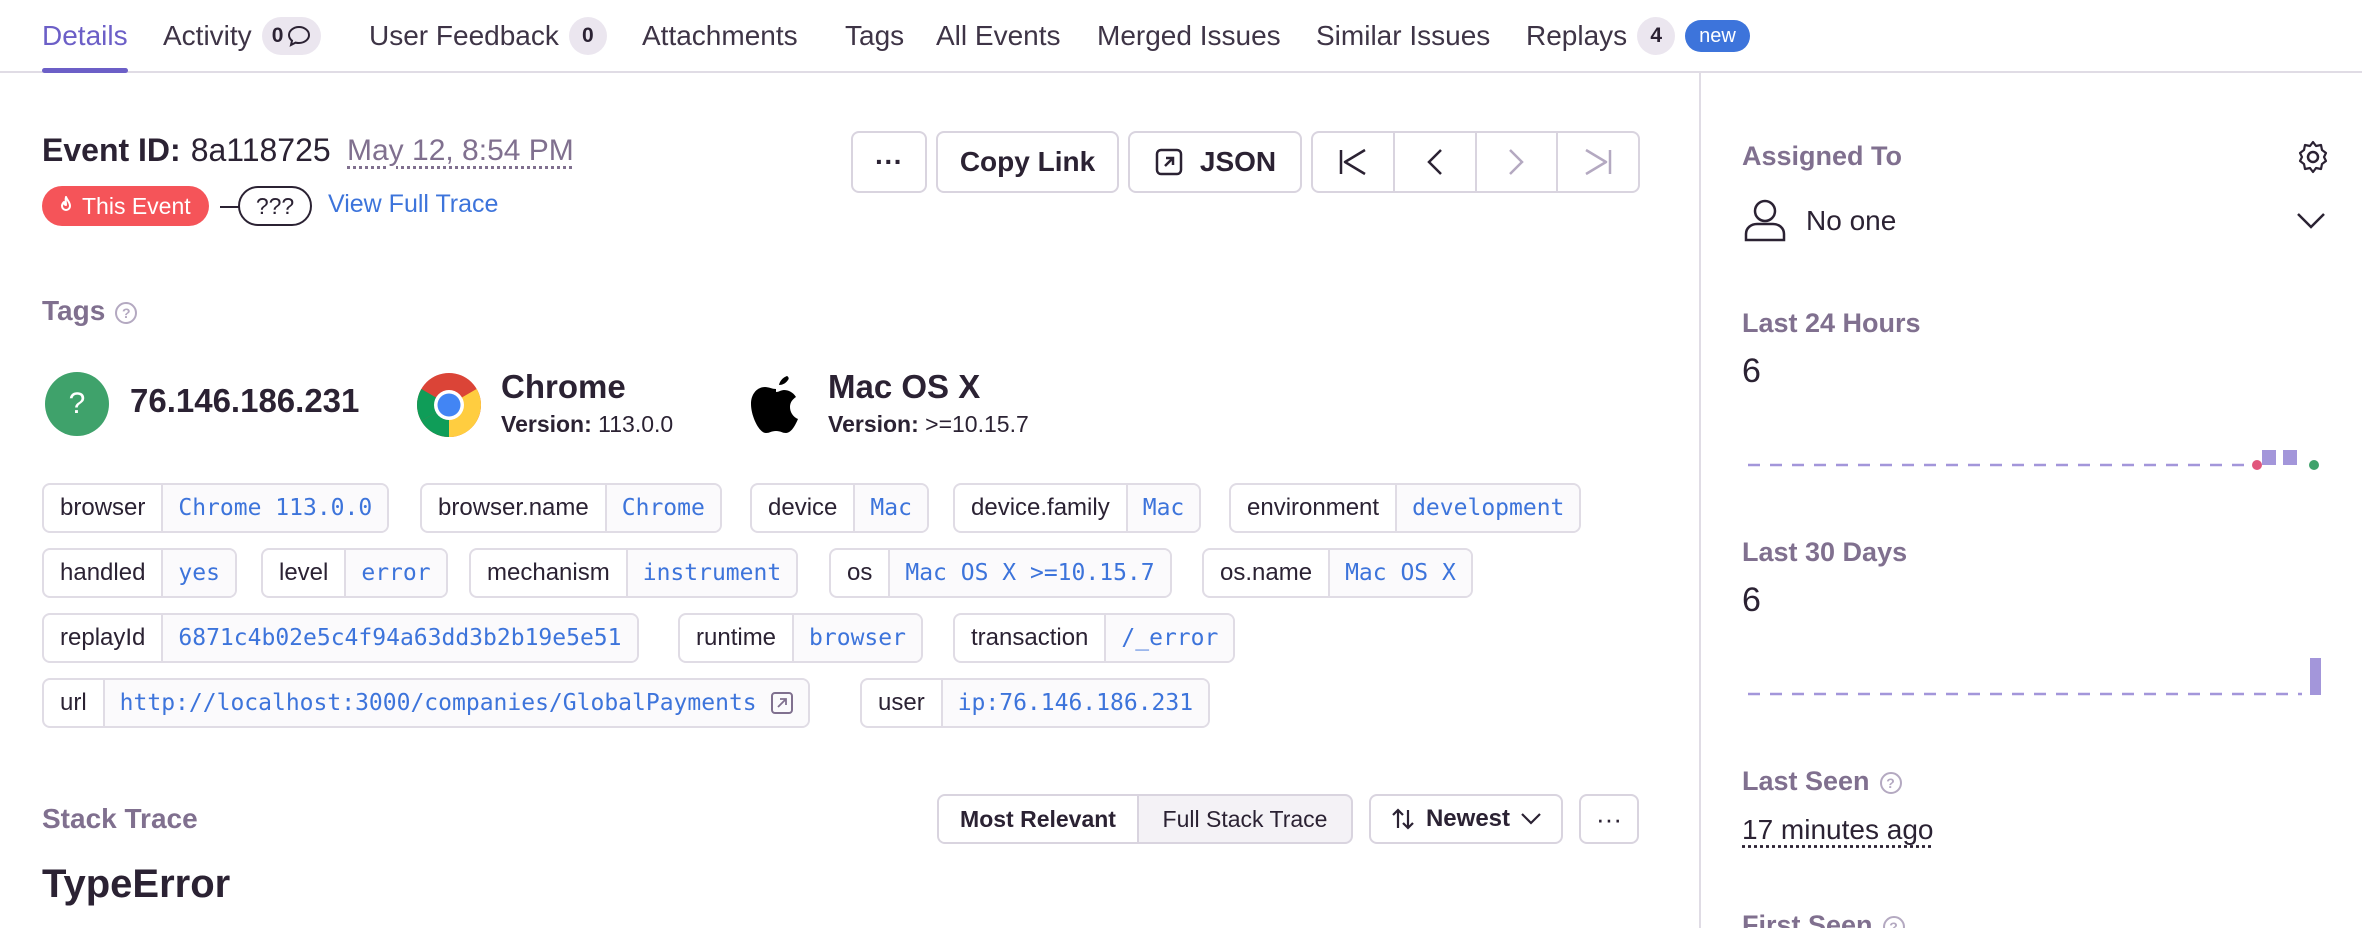 This screenshot has width=2362, height=928. What do you see at coordinates (1245, 819) in the screenshot?
I see `full-stack-trace-option: Full Stack Trace` at bounding box center [1245, 819].